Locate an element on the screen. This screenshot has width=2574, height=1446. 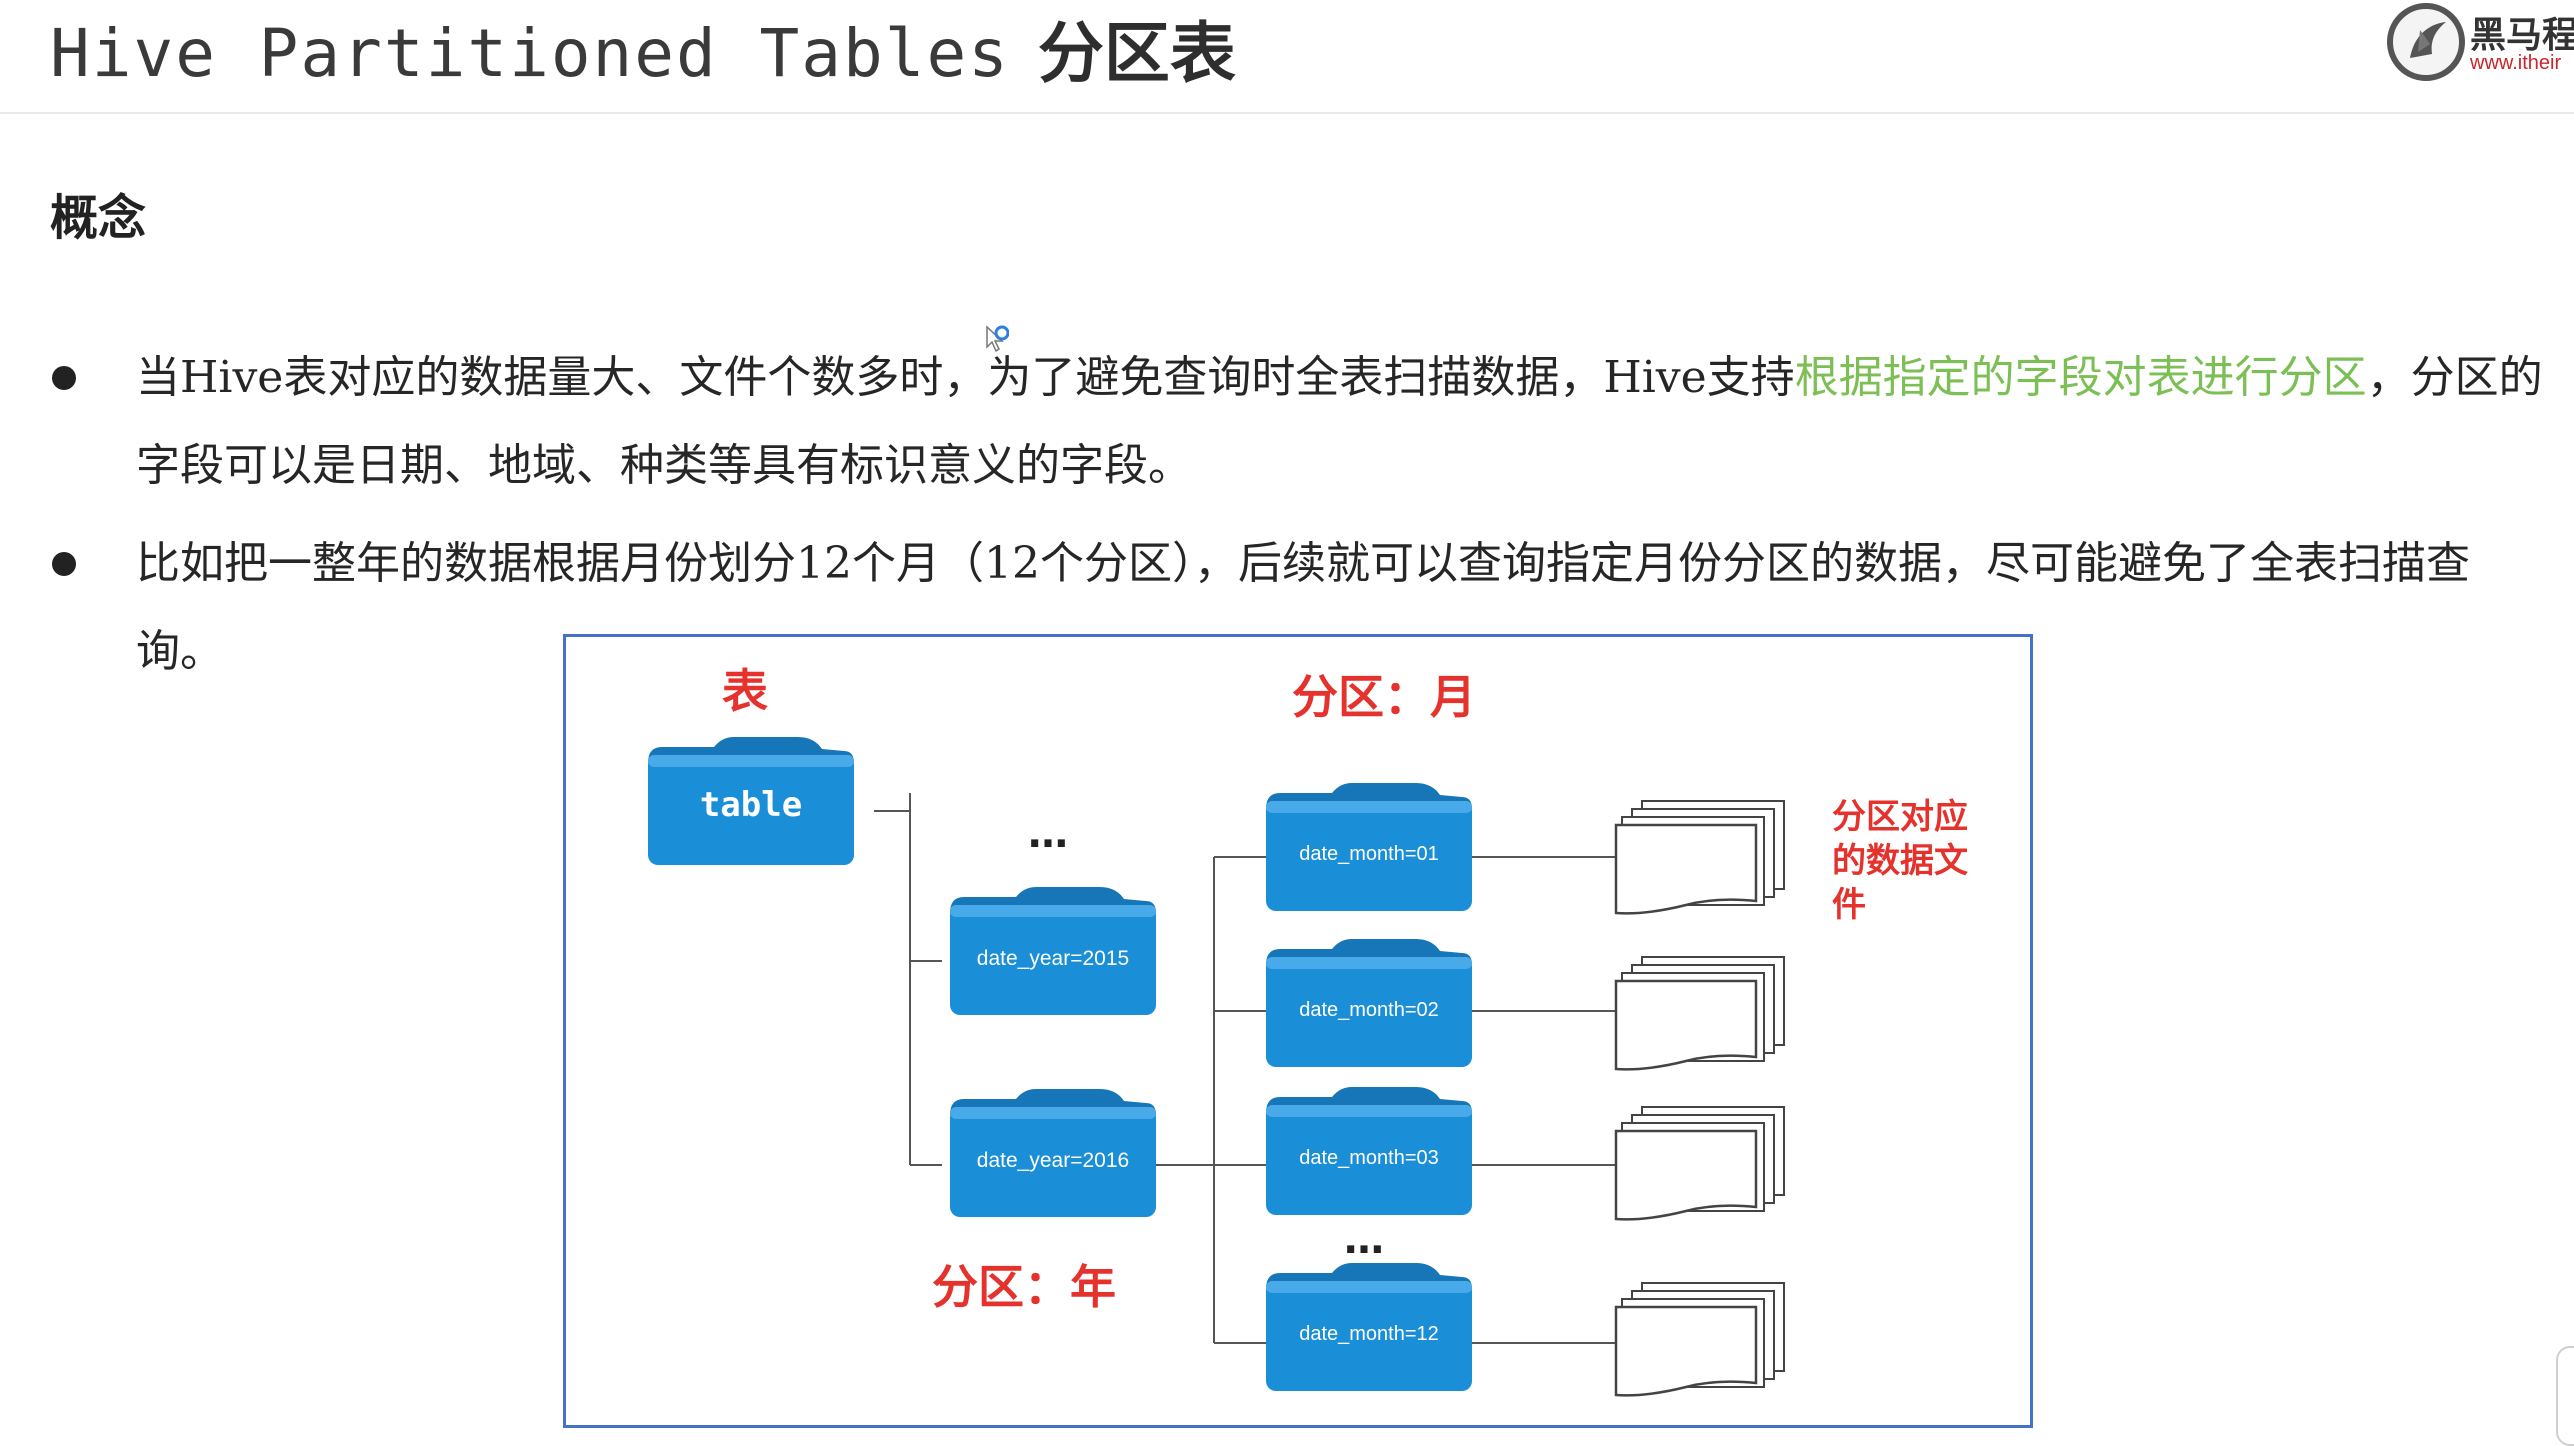
label-data-files: 分区对应 的数据文 件 is located at coordinates (1900, 861).